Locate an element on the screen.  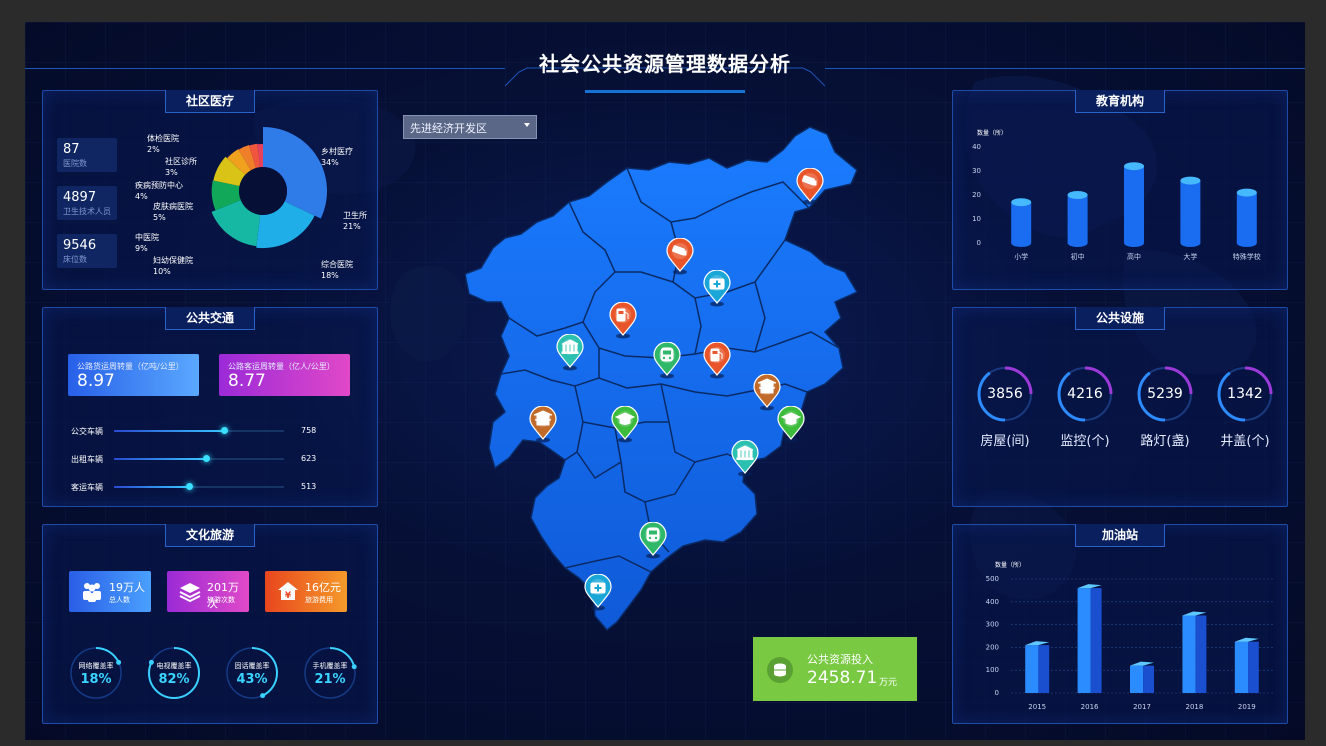
passenger-card: 公路客运周转量（亿人/公里） 8.77 is located at coordinates (284, 375).